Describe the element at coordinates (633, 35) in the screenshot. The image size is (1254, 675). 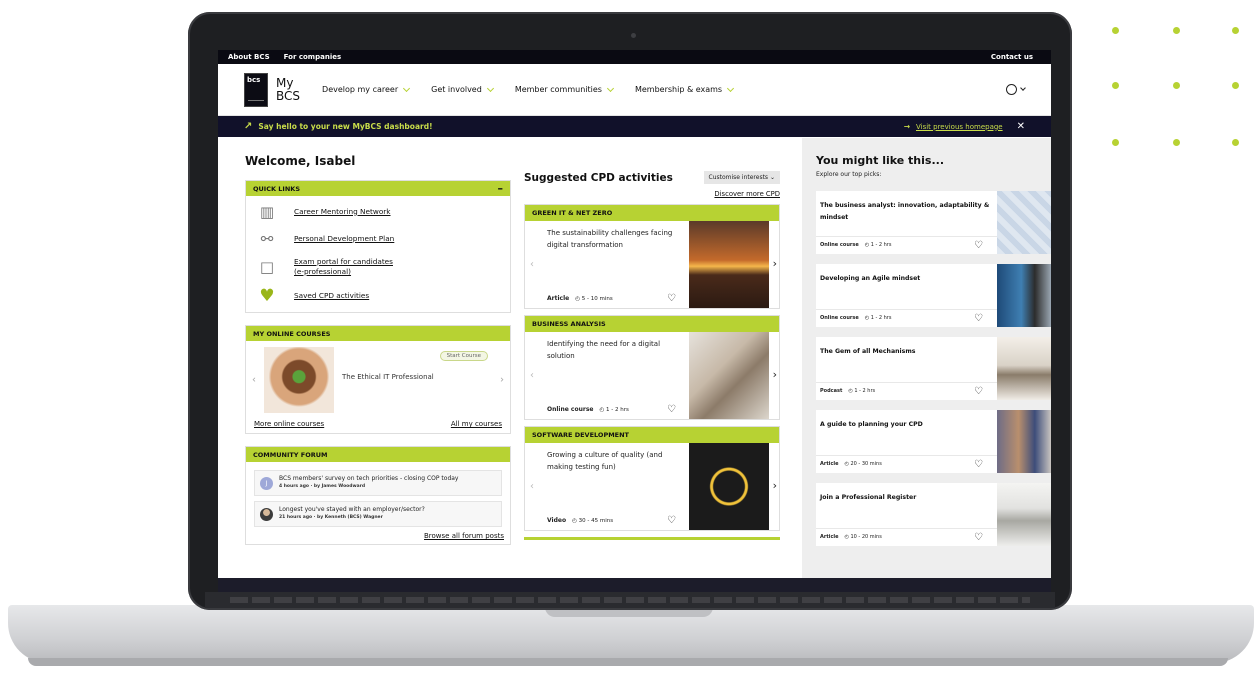
I see `webcam-icon` at that location.